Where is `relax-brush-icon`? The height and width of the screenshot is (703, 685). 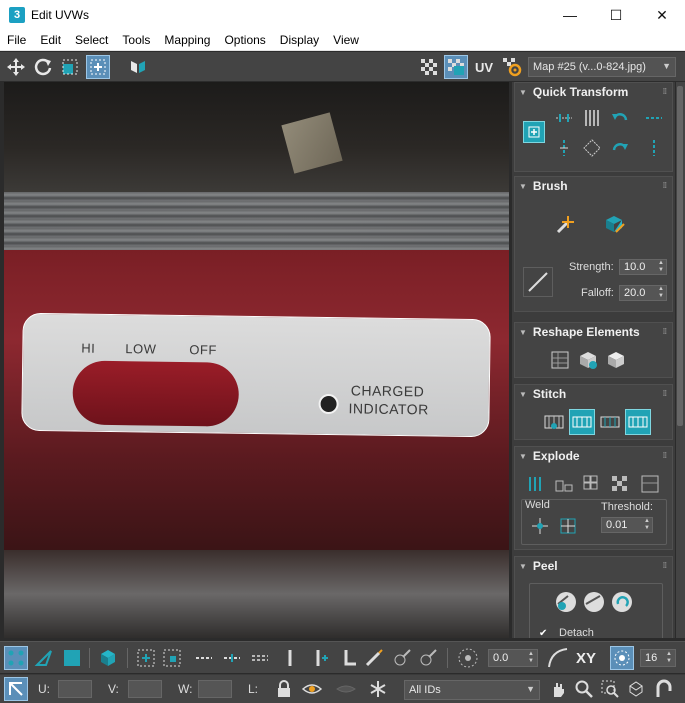 relax-brush-icon is located at coordinates (614, 224).